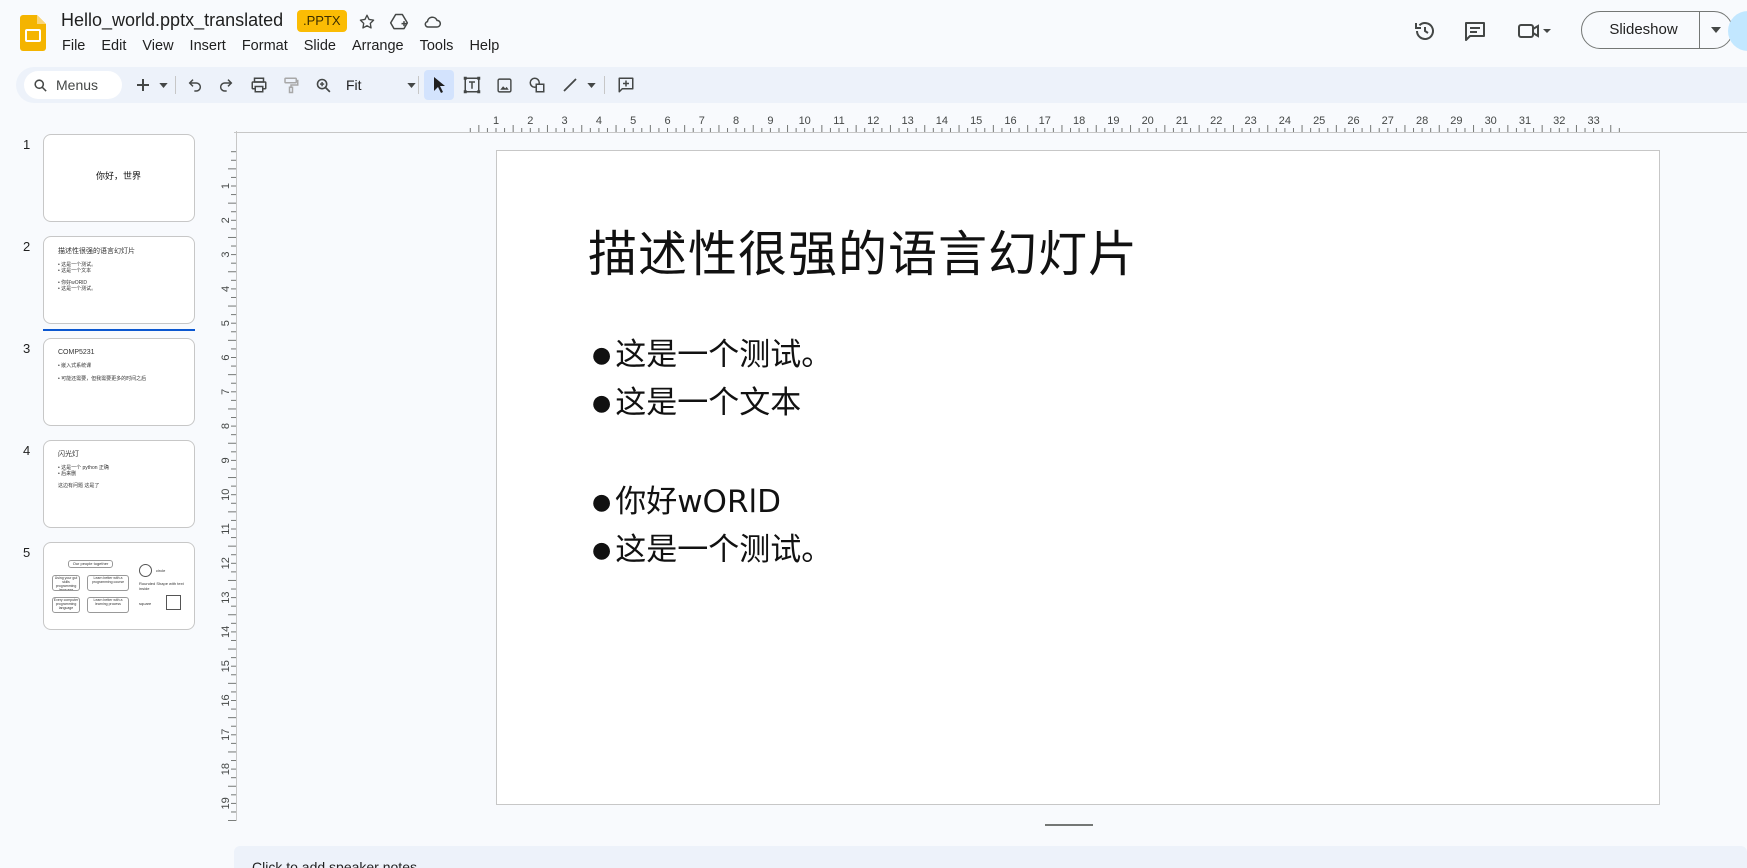 This screenshot has width=1747, height=868. Describe the element at coordinates (698, 502) in the screenshot. I see `bullet-text: 你好wORlD` at that location.